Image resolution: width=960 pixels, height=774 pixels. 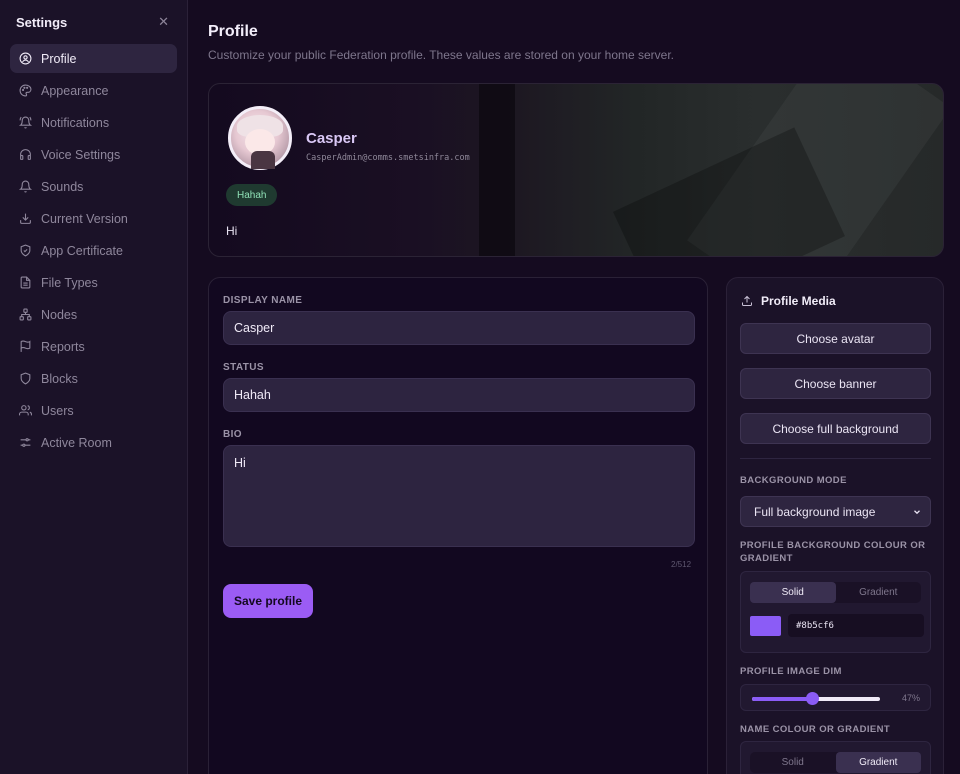 I want to click on sliders-icon, so click(x=25, y=442).